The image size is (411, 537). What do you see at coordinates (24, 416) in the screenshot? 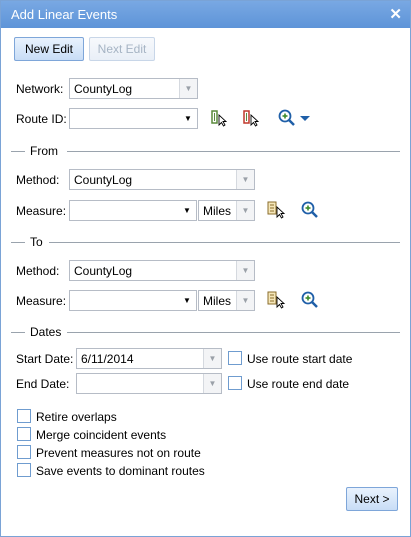
I see `retire-overlaps-checkbox` at bounding box center [24, 416].